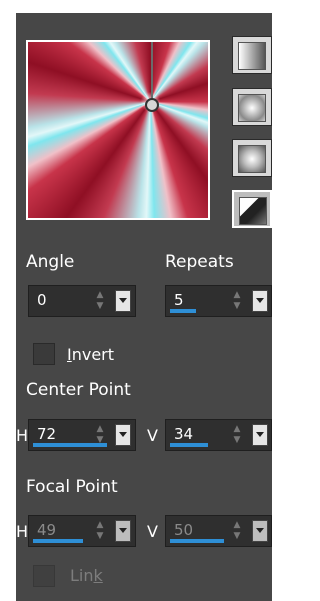 The image size is (320, 601). Describe the element at coordinates (218, 435) in the screenshot. I see `center-v-field: 34 ▲ ▼` at that location.